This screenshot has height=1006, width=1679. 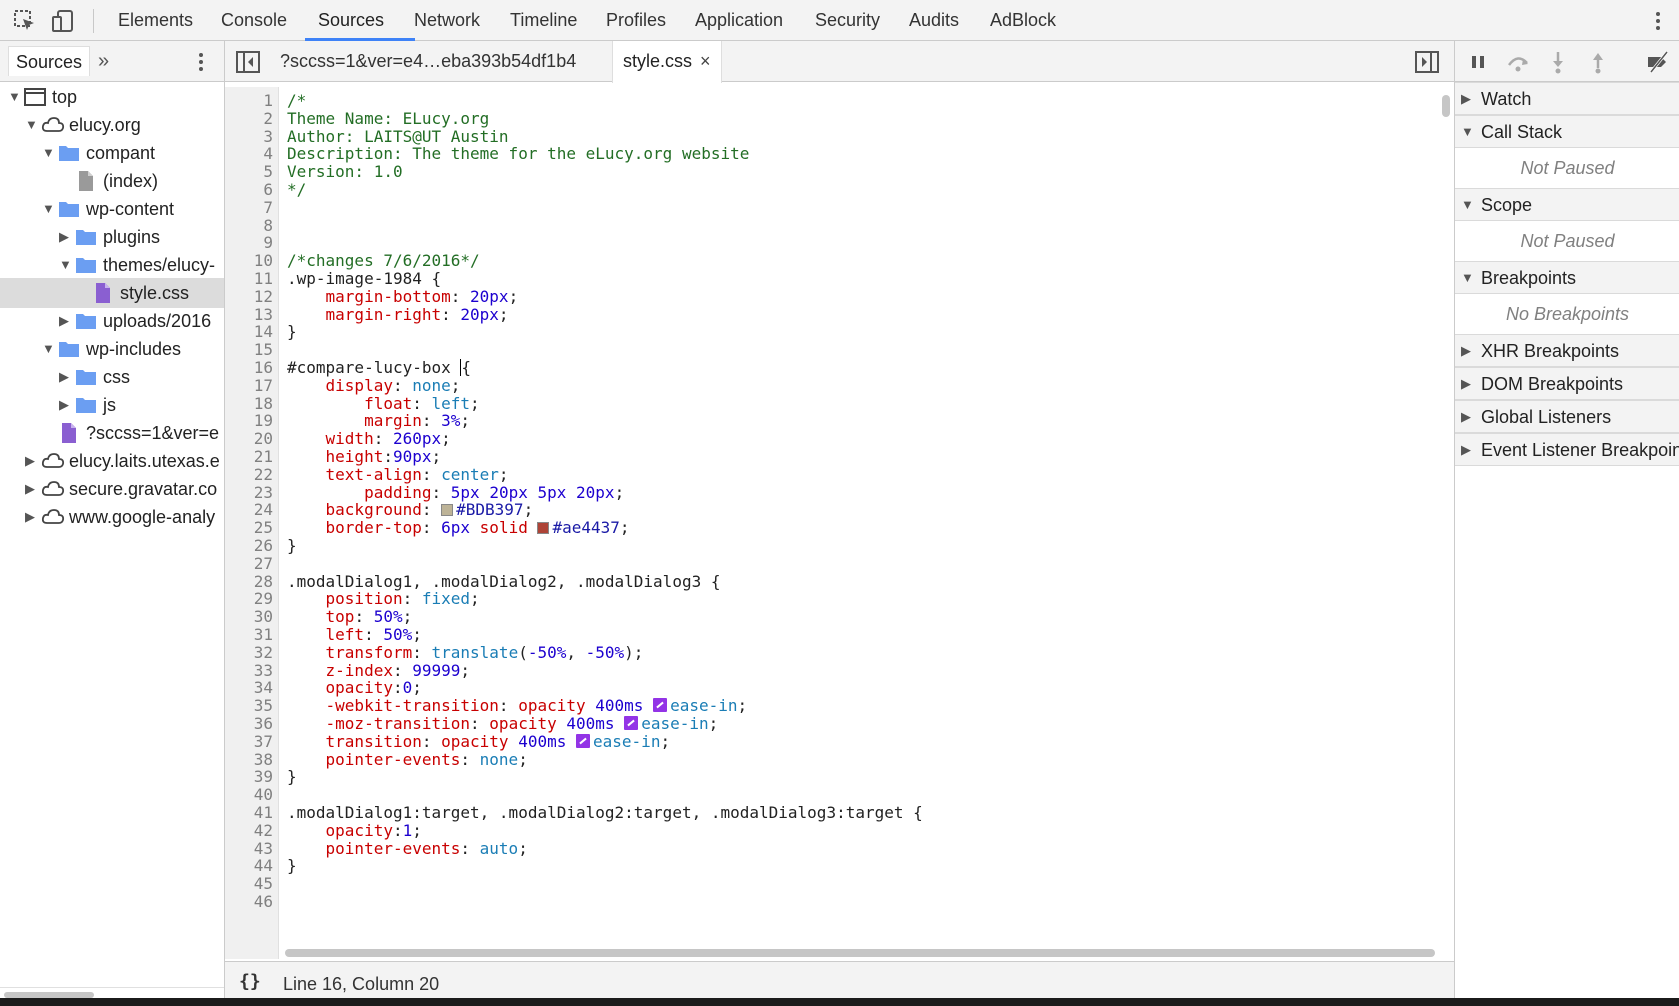 I want to click on line-number: 8, so click(x=249, y=225).